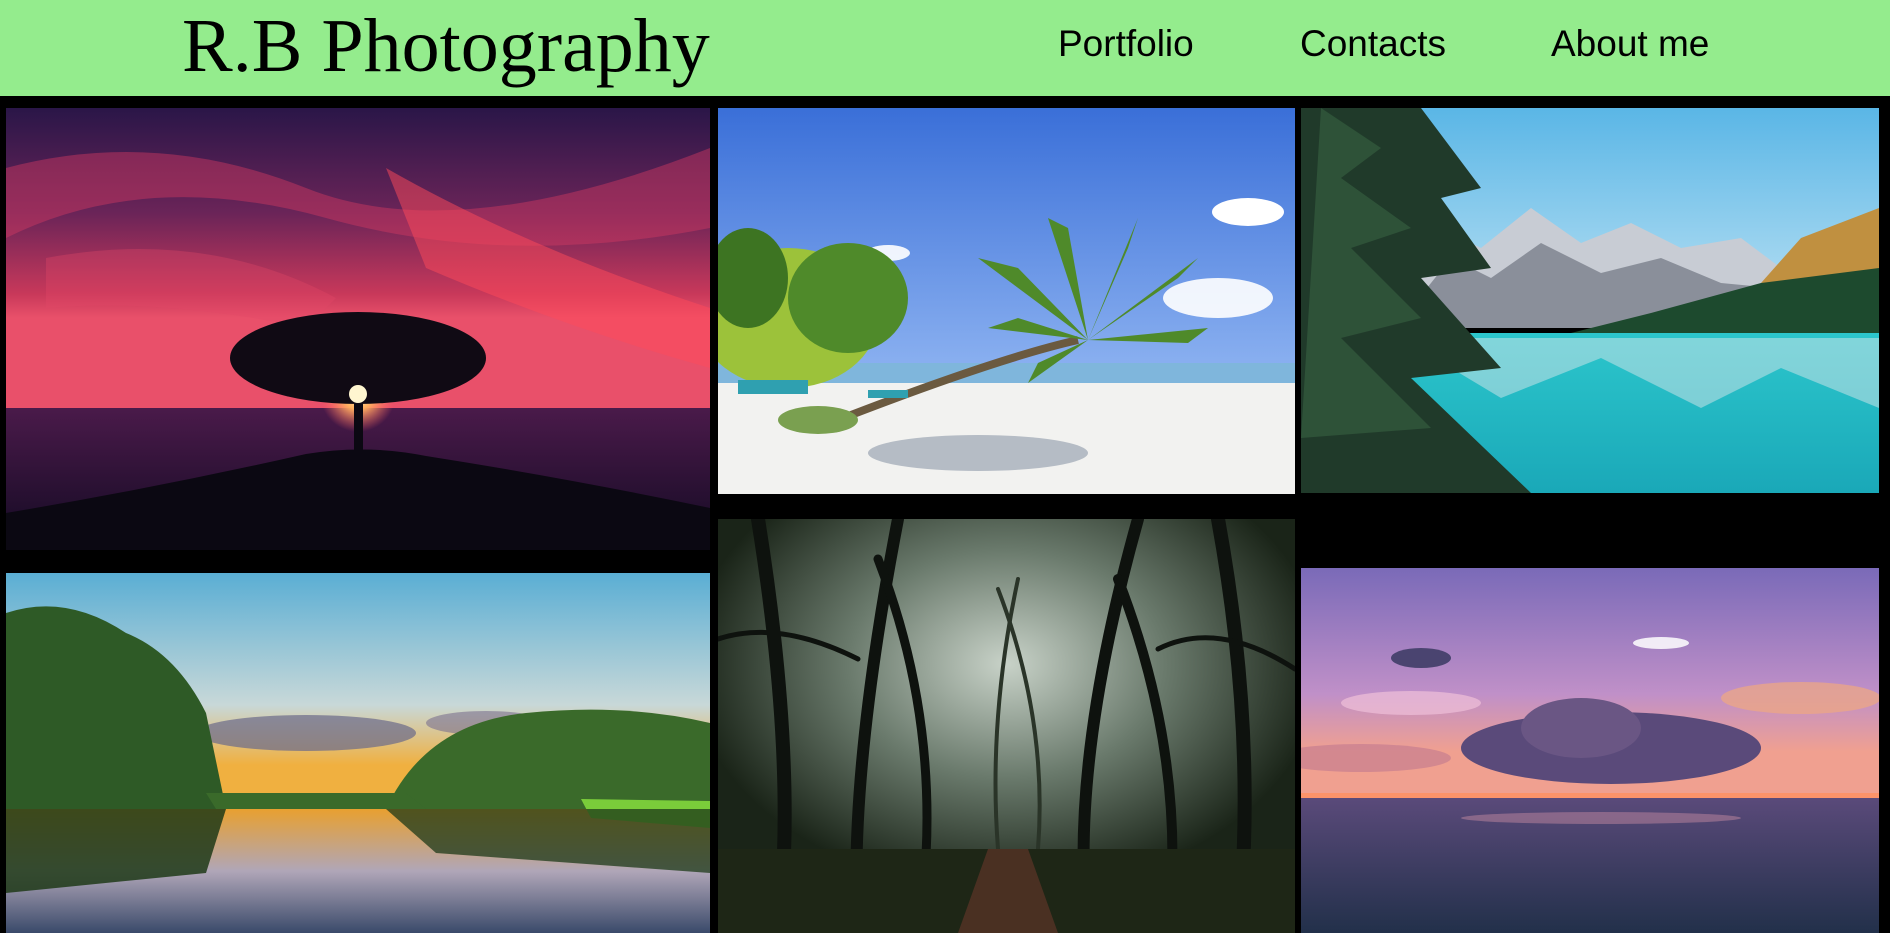 Image resolution: width=1890 pixels, height=933 pixels. I want to click on gallery-photo-misty-forest, so click(1006, 726).